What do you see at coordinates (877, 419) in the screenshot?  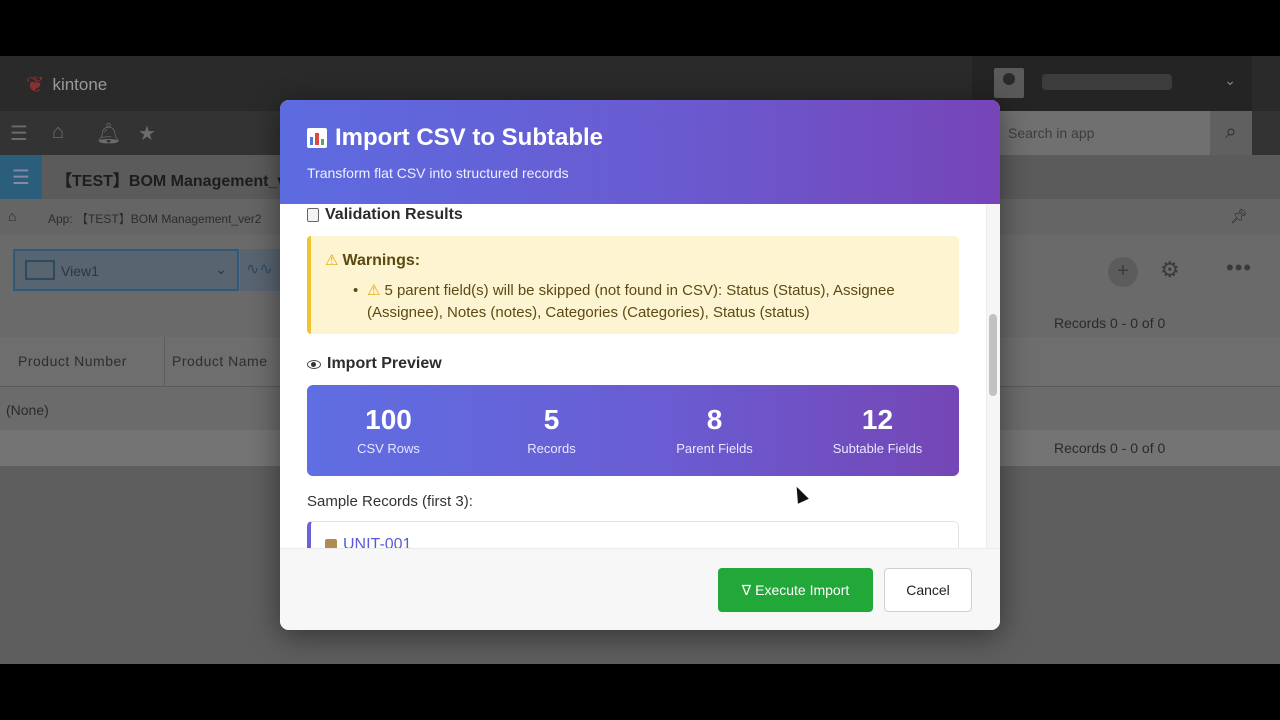 I see `stat-value: 12` at bounding box center [877, 419].